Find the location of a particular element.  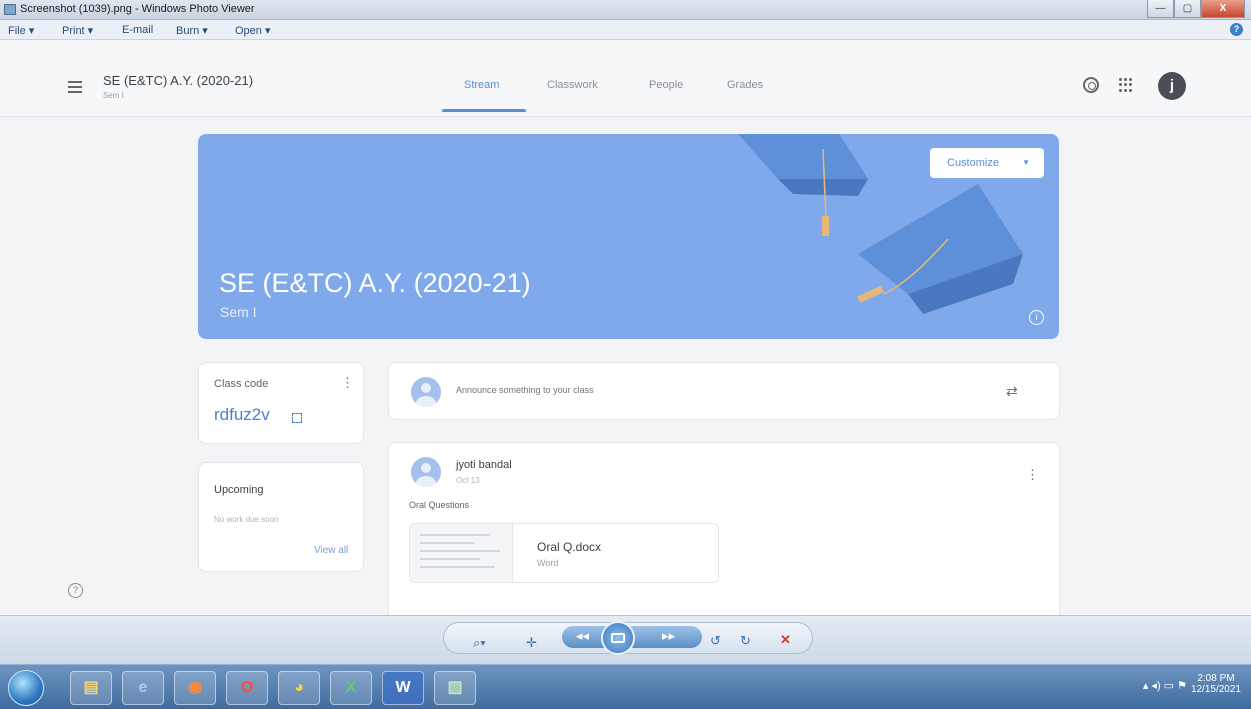

announce-input is located at coordinates (706, 390).